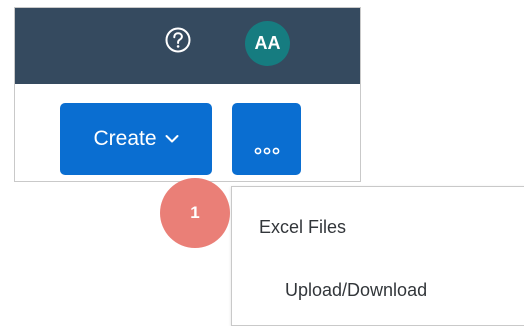 This screenshot has width=524, height=326. I want to click on step-number: 1, so click(195, 212).